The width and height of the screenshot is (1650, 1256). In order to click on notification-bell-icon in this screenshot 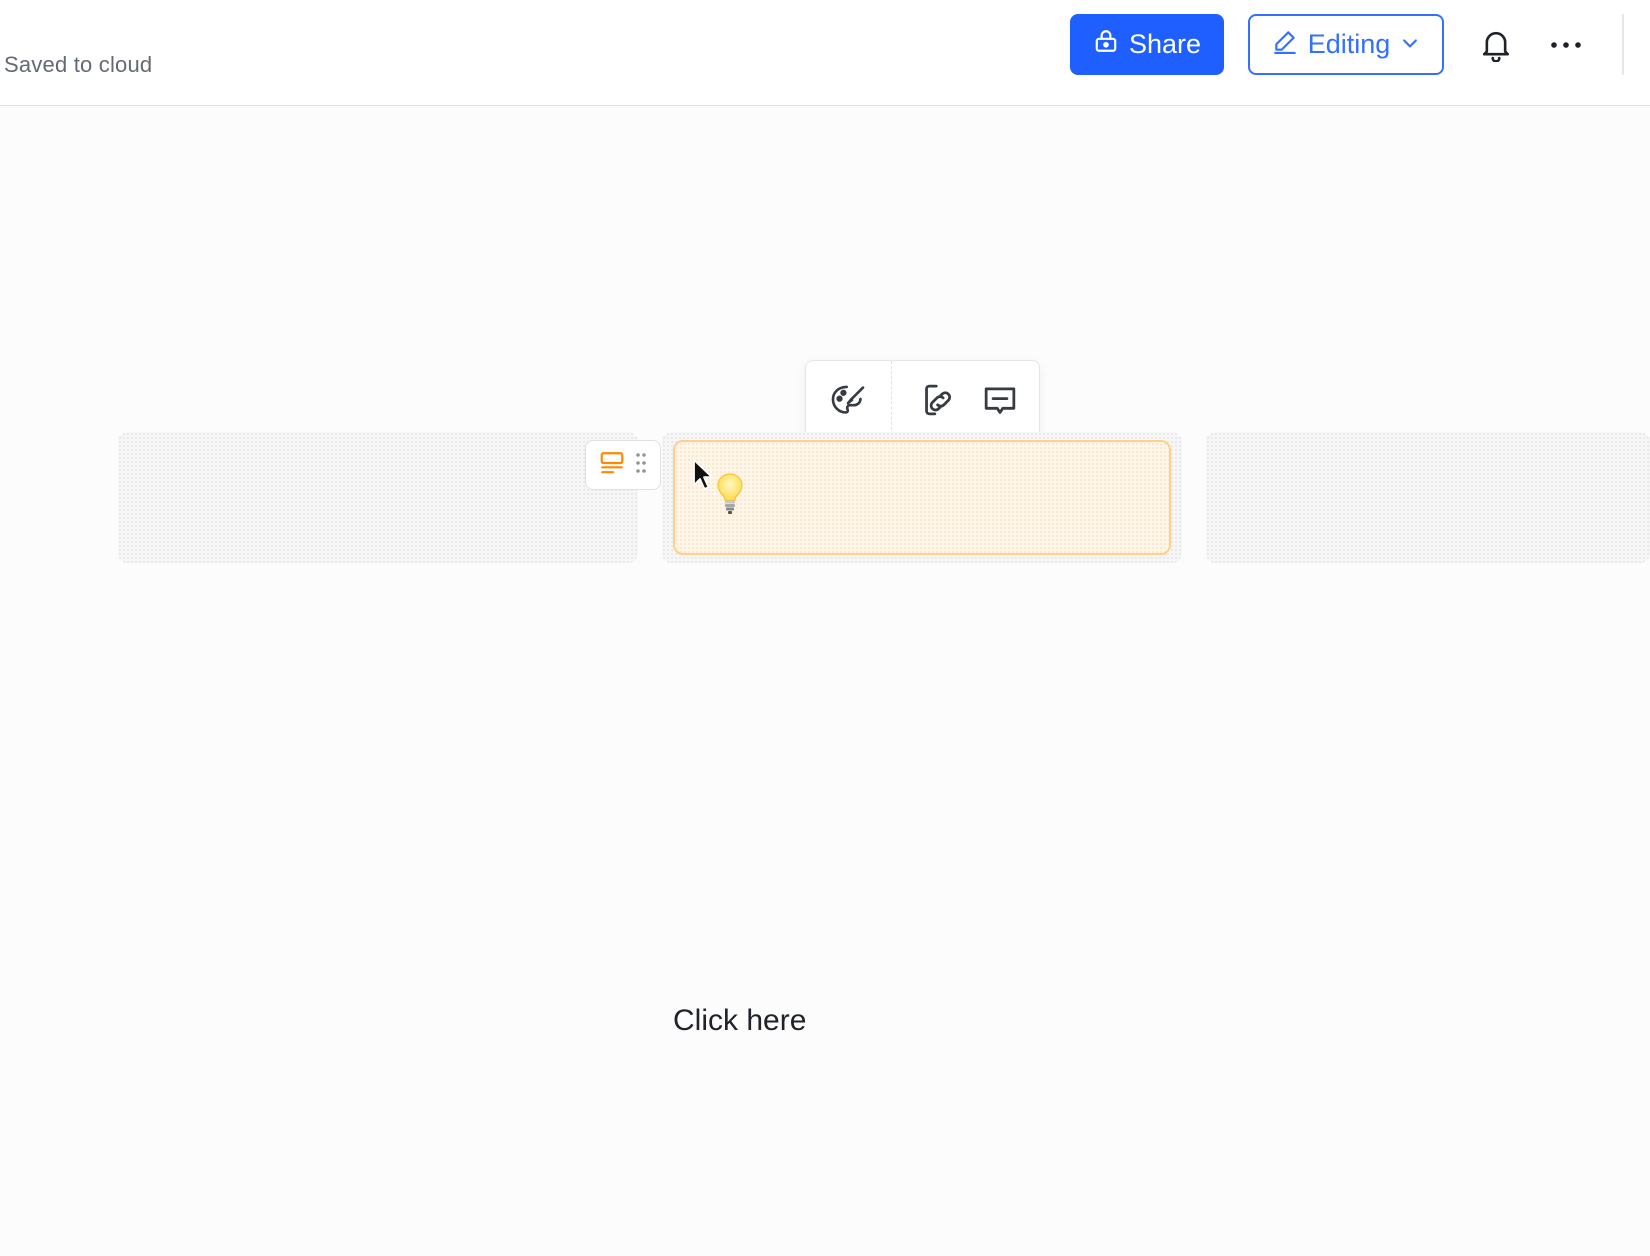, I will do `click(1496, 45)`.